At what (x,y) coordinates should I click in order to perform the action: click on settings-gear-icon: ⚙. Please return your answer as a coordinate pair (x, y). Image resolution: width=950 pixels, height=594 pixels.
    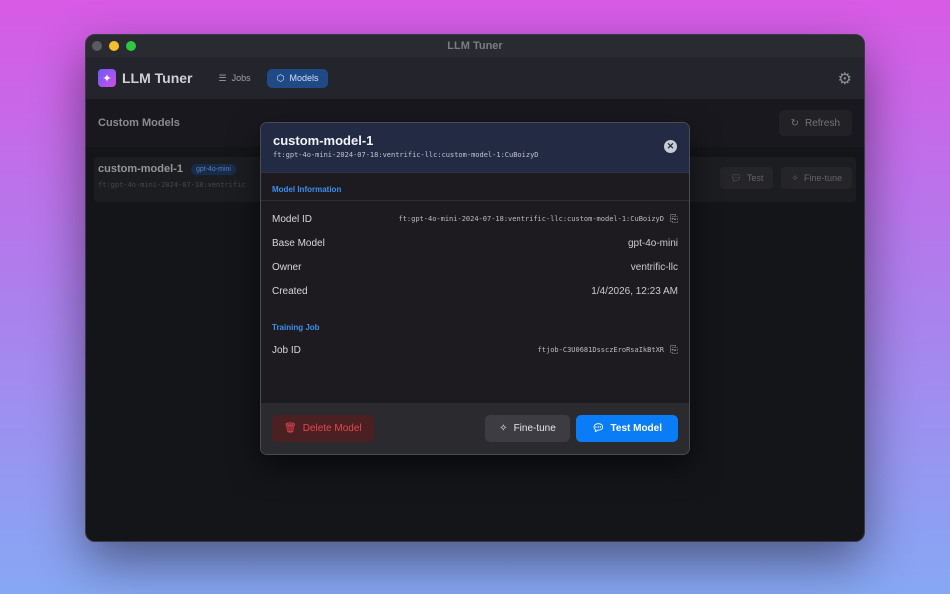
    Looking at the image, I should click on (845, 79).